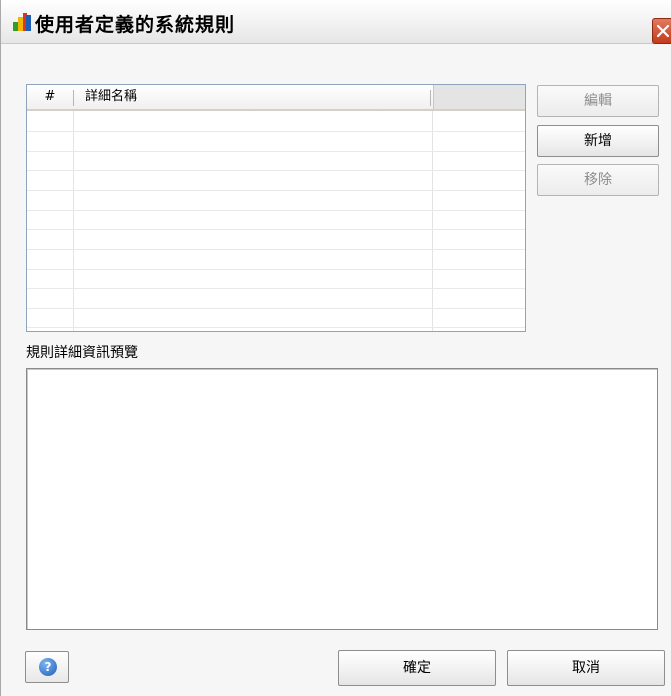 This screenshot has height=696, width=671. What do you see at coordinates (82, 353) in the screenshot?
I see `preview-label: 規則詳細資訊預覽` at bounding box center [82, 353].